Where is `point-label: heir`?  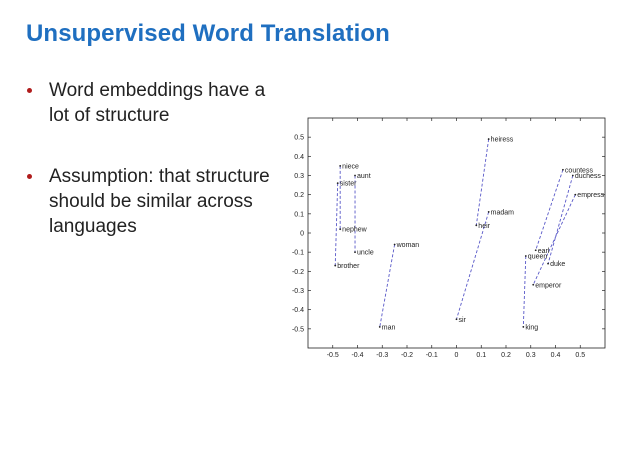
point-label: heir is located at coordinates (484, 226).